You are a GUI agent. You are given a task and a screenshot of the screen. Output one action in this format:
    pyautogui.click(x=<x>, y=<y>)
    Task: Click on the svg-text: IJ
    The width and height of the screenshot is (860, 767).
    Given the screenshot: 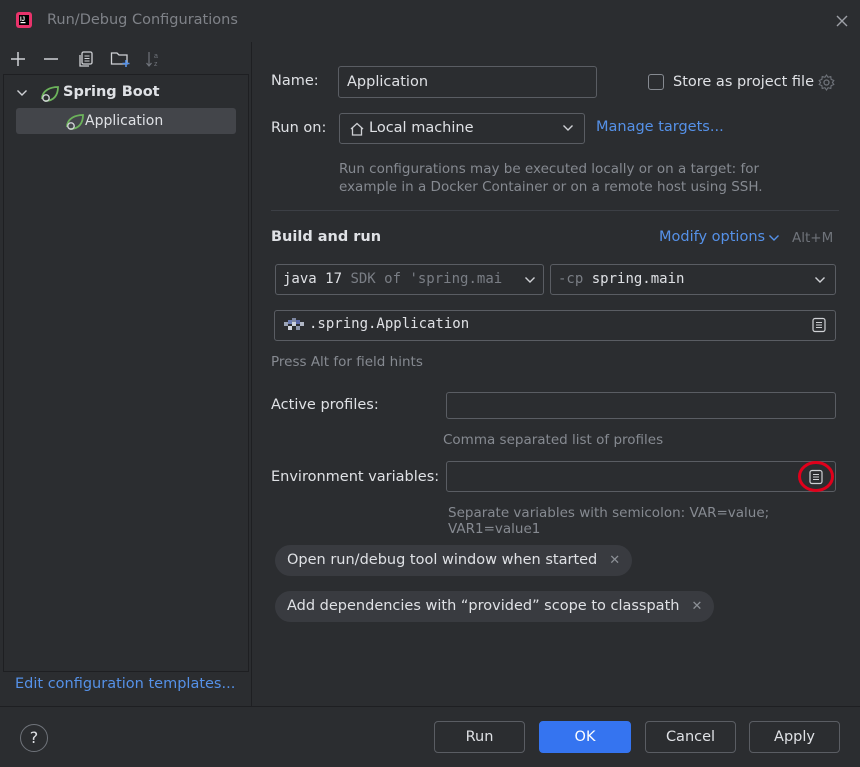 What is the action you would take?
    pyautogui.click(x=22, y=20)
    